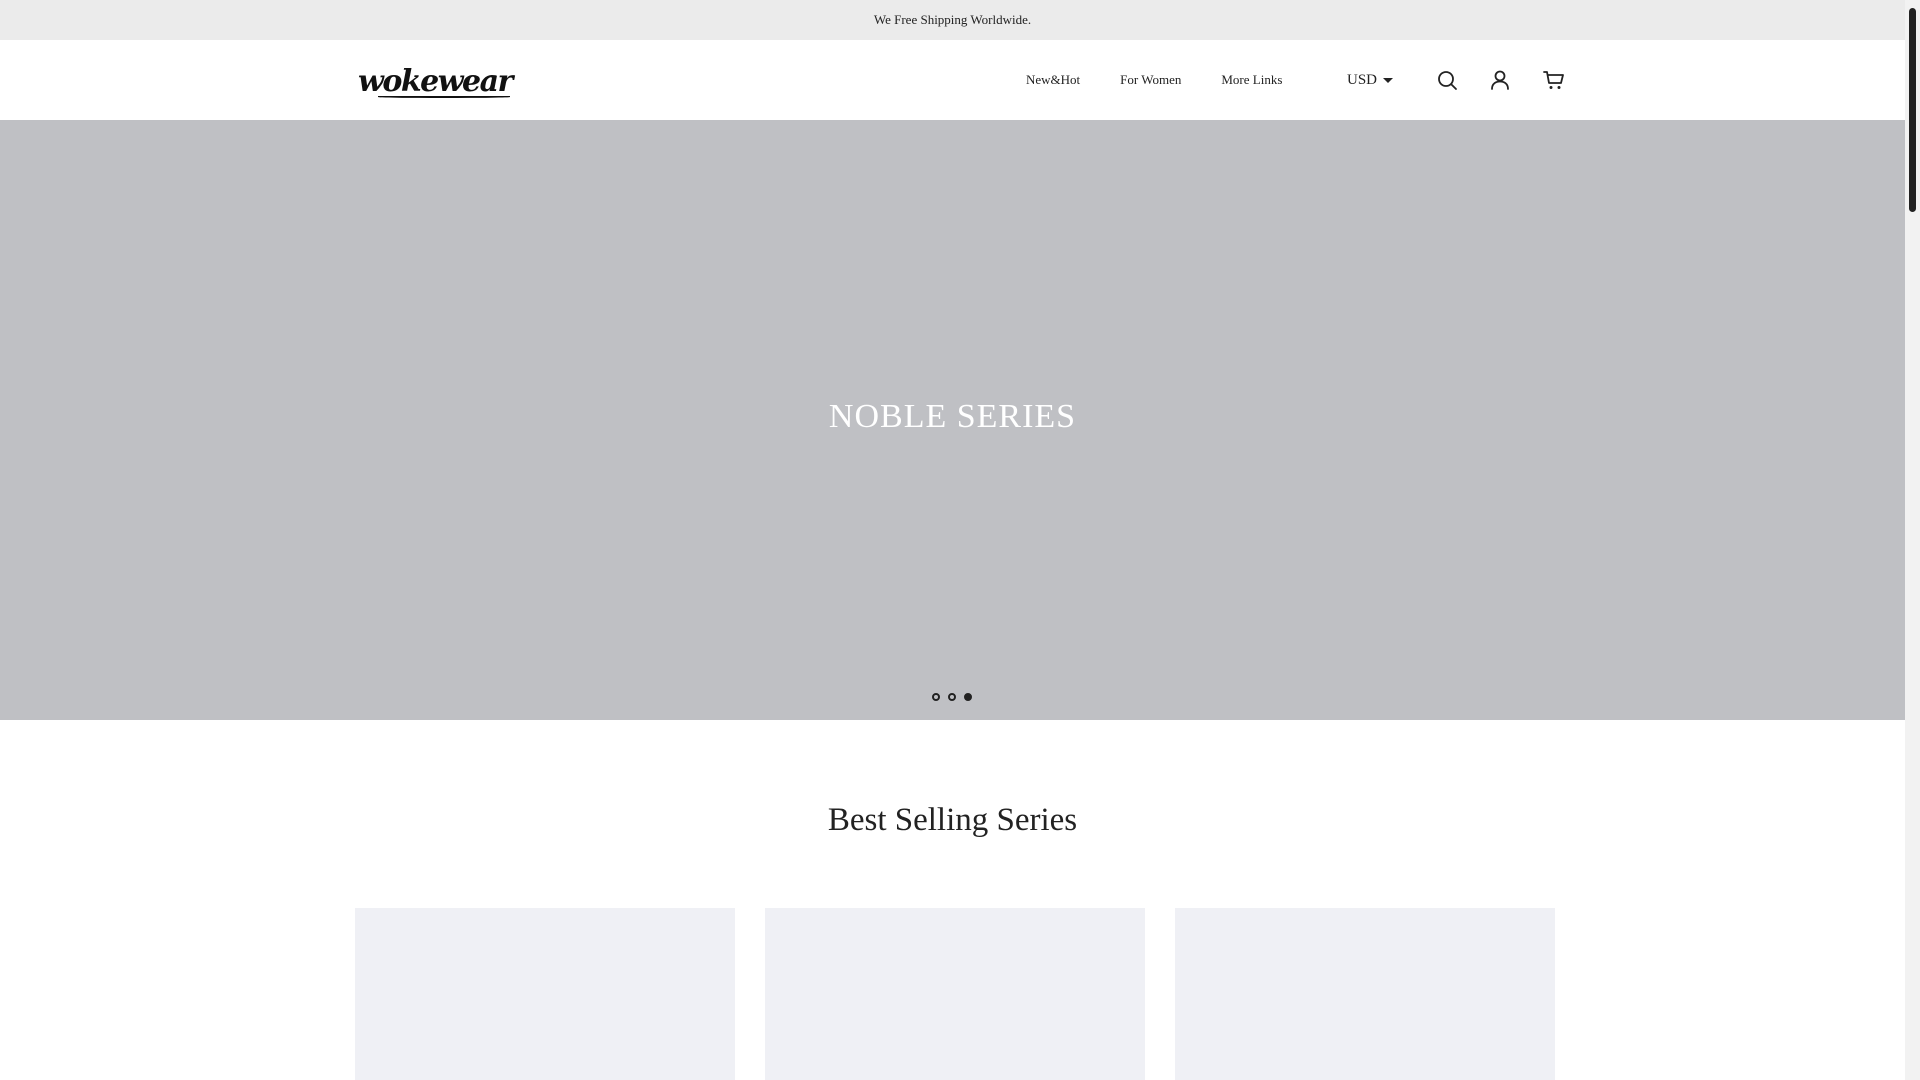 The image size is (1920, 1080). I want to click on slider-dots, so click(952, 697).